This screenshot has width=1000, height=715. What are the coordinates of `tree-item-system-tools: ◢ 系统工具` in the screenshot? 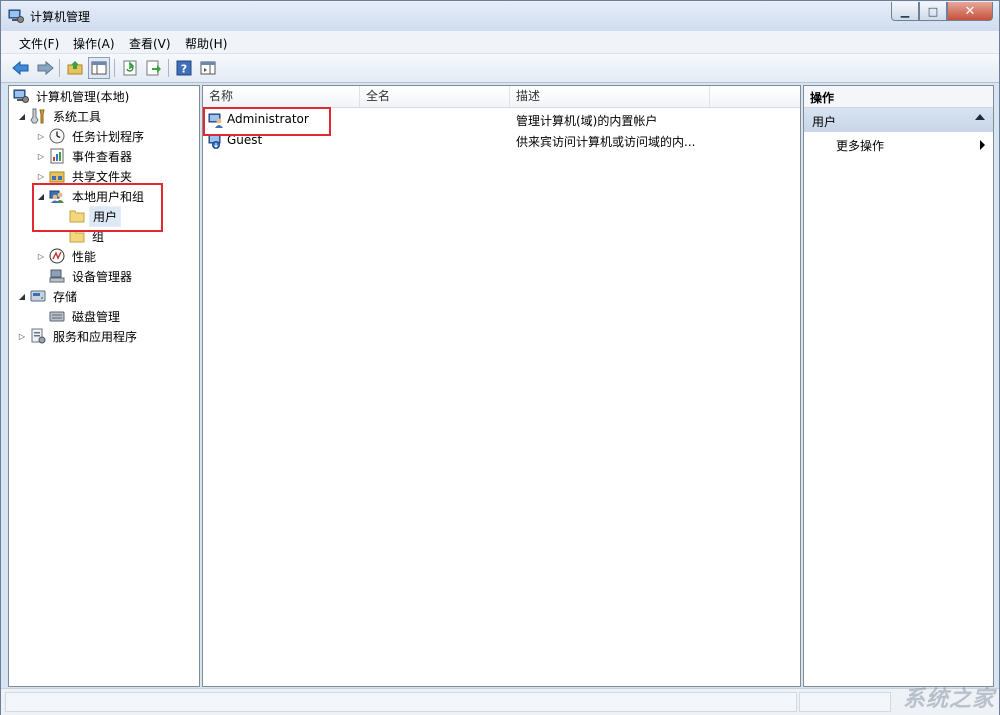 It's located at (60, 116).